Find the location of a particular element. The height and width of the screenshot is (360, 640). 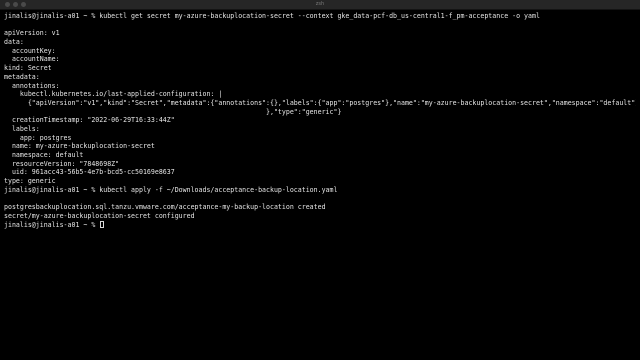

terminal-line: type: generic is located at coordinates (30, 181).